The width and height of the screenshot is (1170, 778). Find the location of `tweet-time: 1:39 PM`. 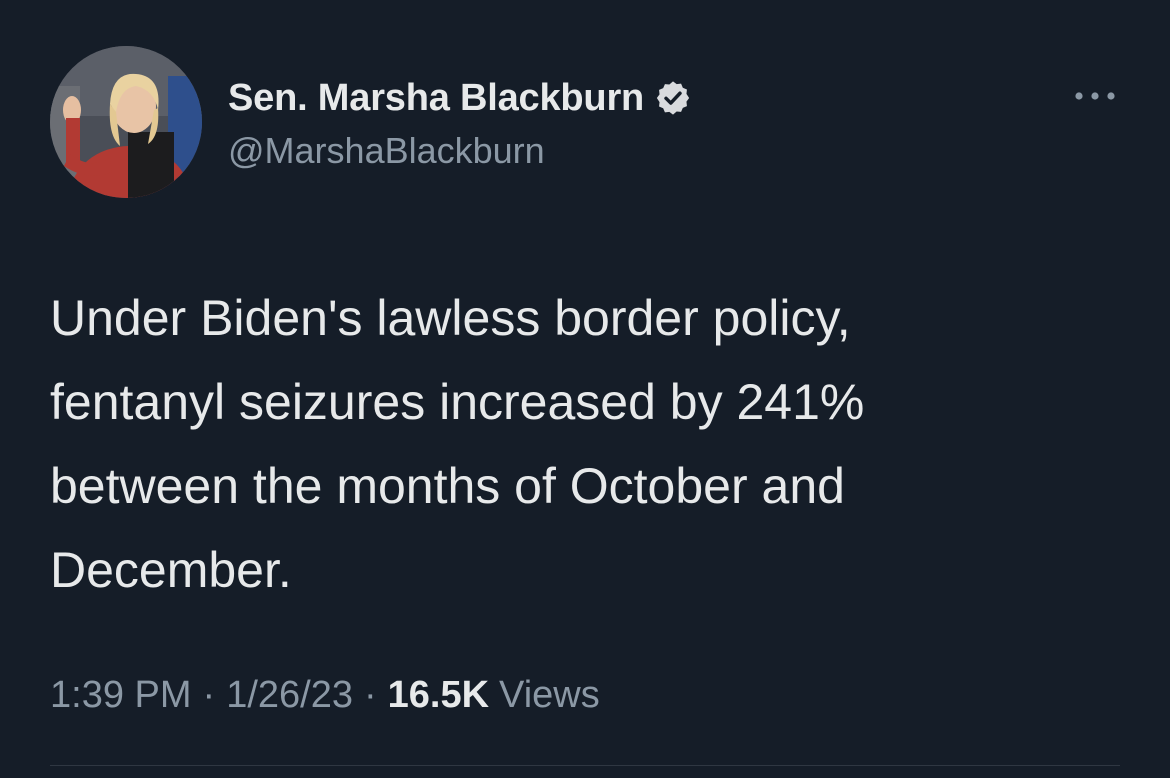

tweet-time: 1:39 PM is located at coordinates (121, 695).